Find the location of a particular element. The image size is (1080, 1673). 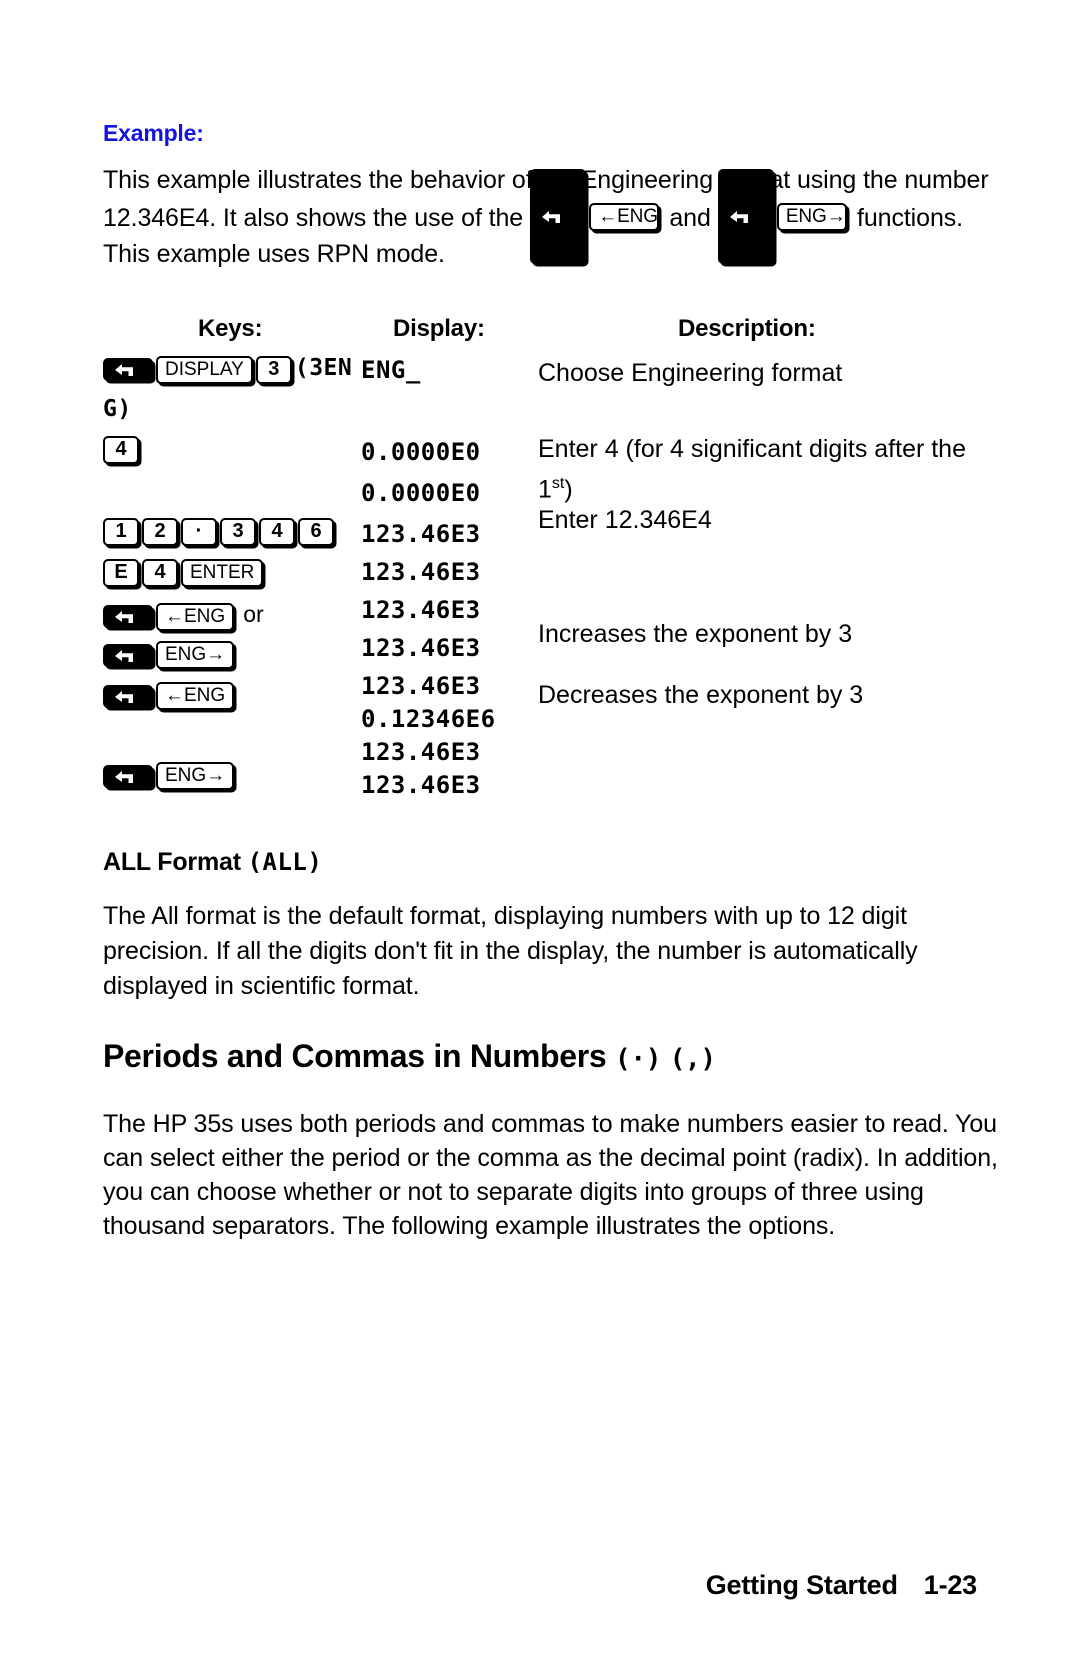

intro-line-2-part-b: and is located at coordinates (690, 217).